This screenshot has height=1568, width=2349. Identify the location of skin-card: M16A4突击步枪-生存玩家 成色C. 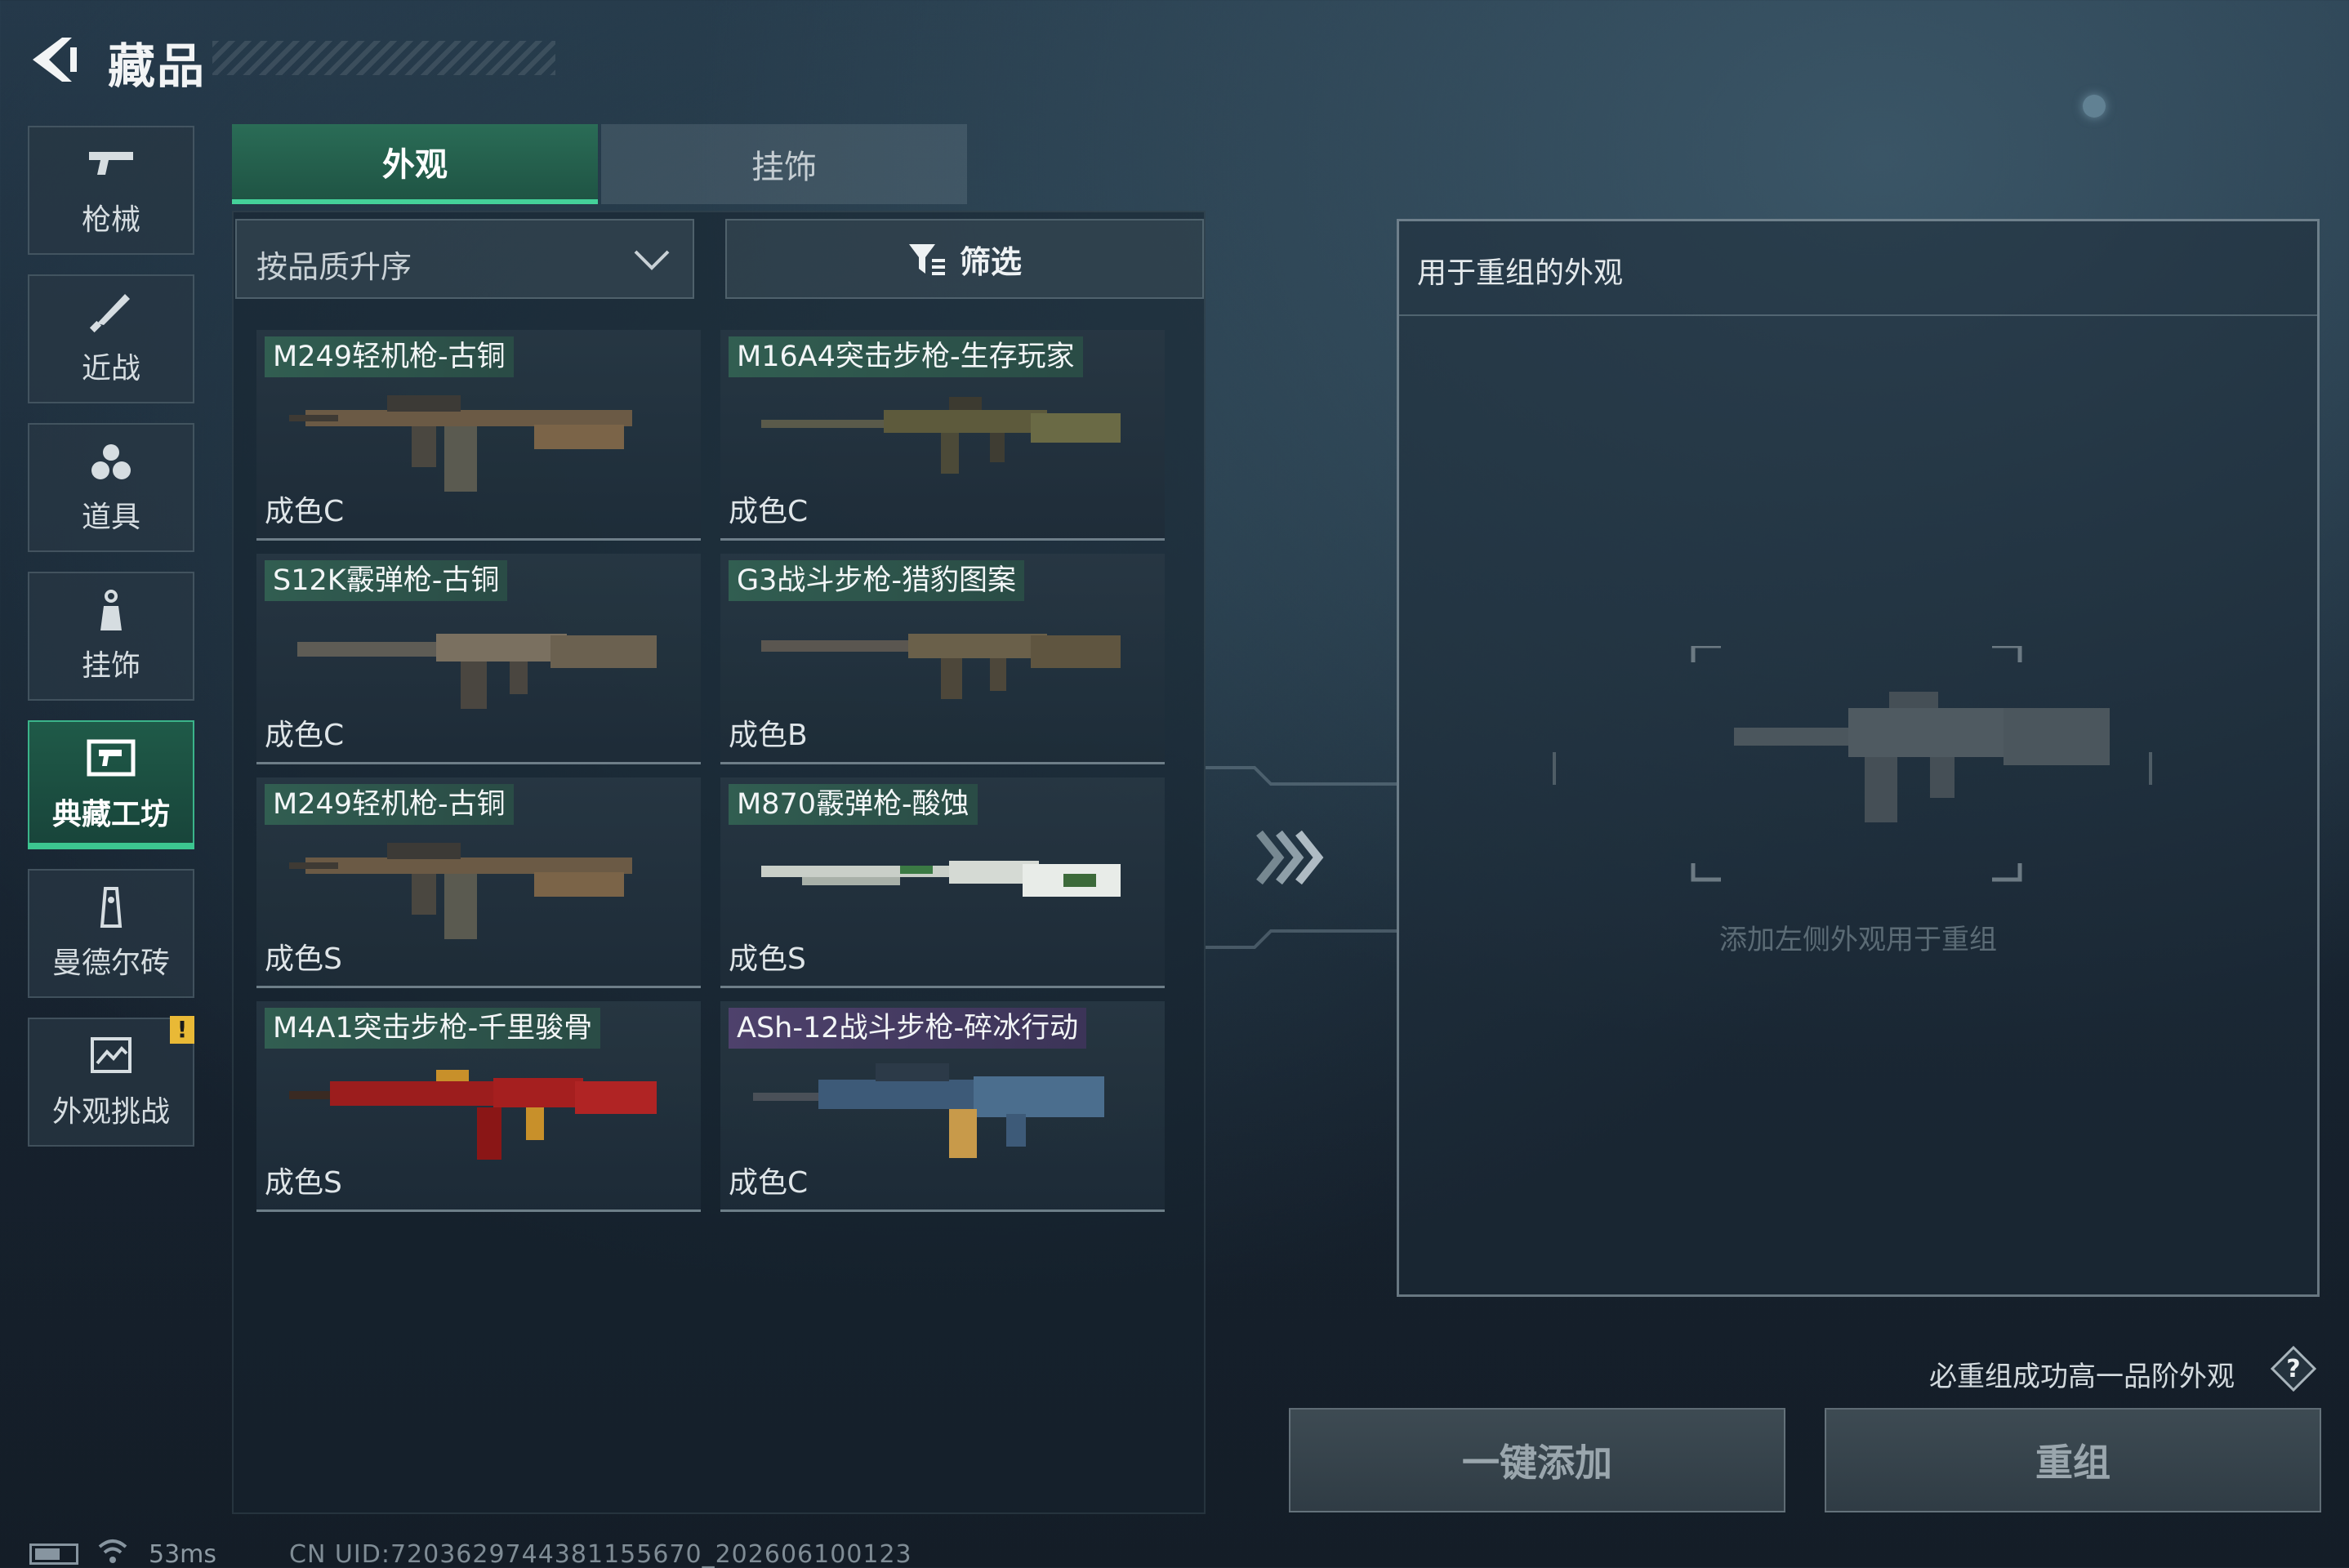
(942, 436).